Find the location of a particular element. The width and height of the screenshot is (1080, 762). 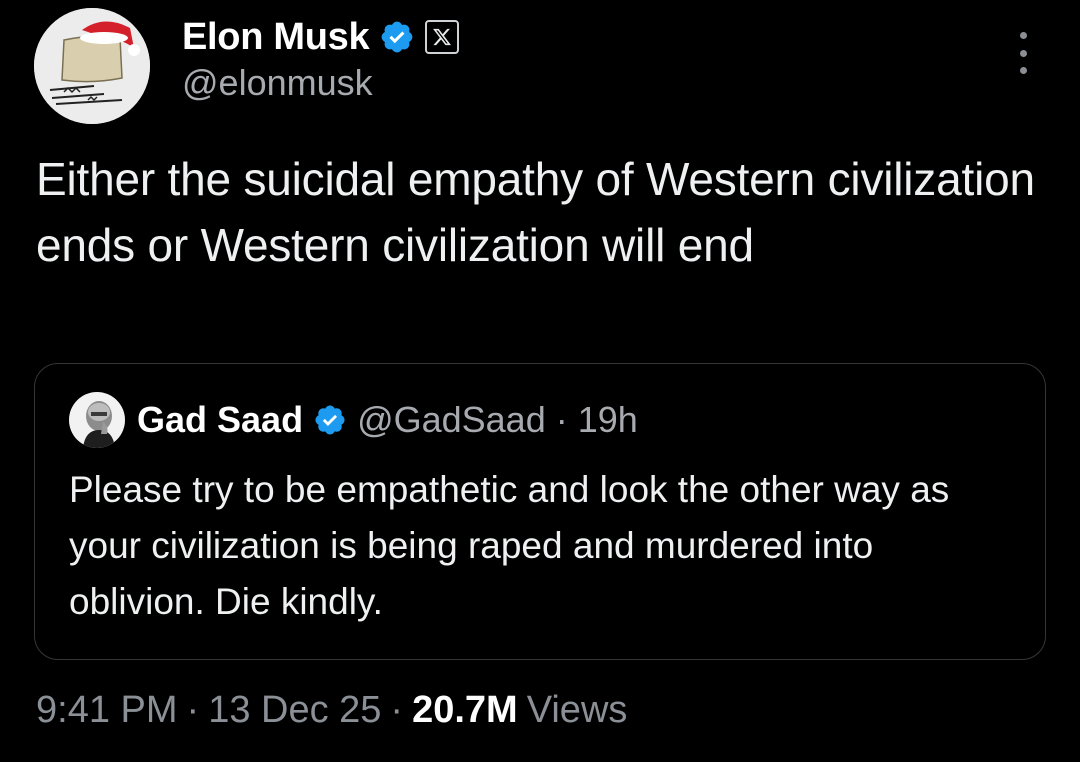

avatar-image is located at coordinates (92, 66).